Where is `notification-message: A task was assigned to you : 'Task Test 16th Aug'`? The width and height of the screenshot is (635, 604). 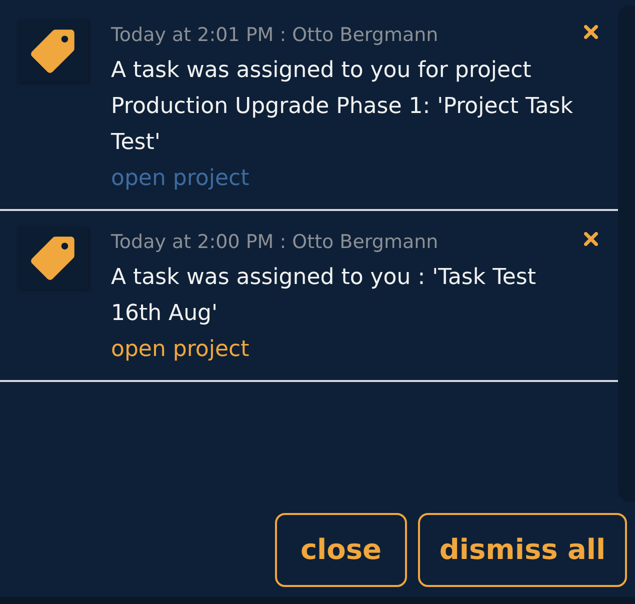 notification-message: A task was assigned to you : 'Task Test 16th Aug' is located at coordinates (324, 296).